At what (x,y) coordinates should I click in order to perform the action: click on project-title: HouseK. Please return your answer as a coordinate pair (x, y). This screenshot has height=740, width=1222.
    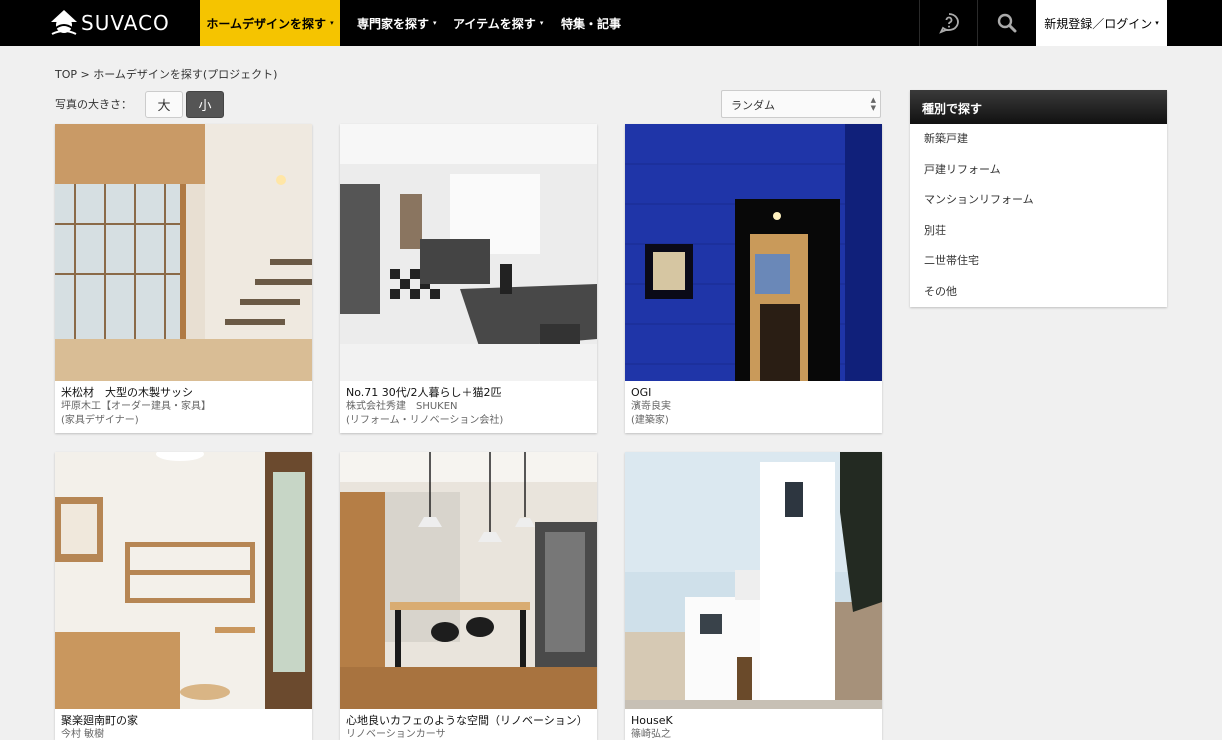
    Looking at the image, I should click on (753, 721).